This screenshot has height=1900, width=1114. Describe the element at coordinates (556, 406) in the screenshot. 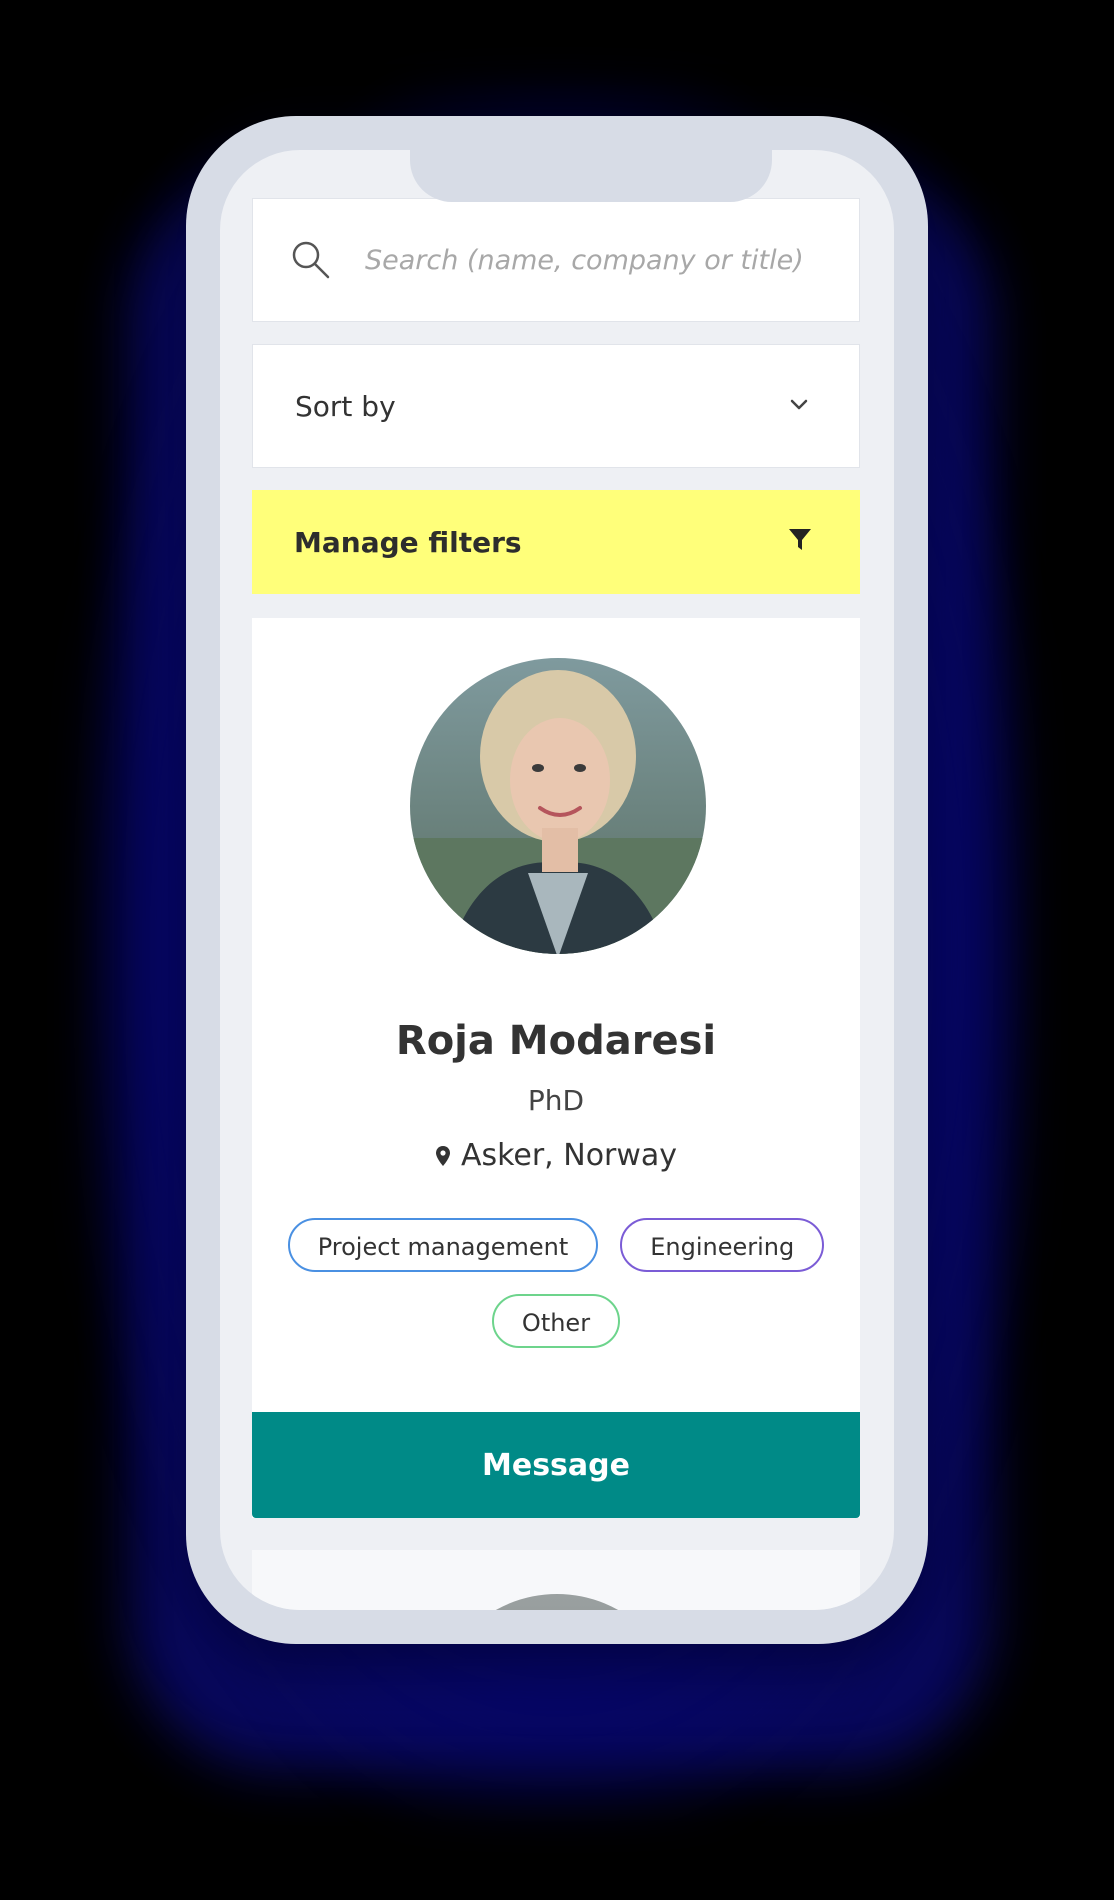

I see `sort-dropdown: Sort by` at that location.